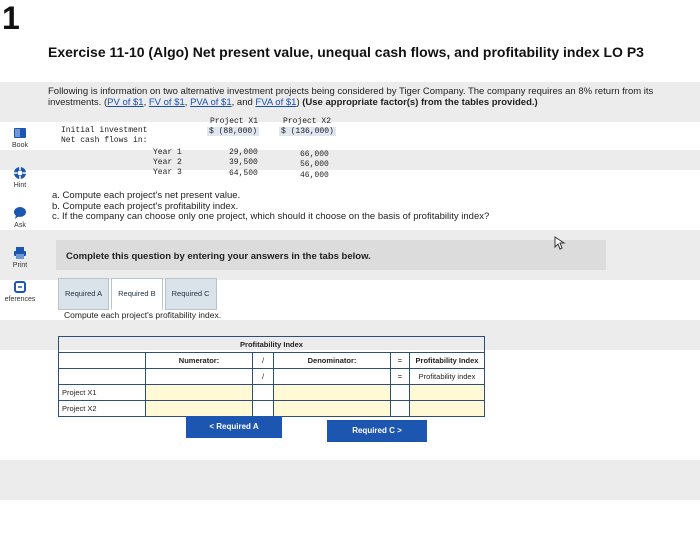 The width and height of the screenshot is (700, 552). What do you see at coordinates (190, 294) in the screenshot?
I see `tab-required-c: Required C` at bounding box center [190, 294].